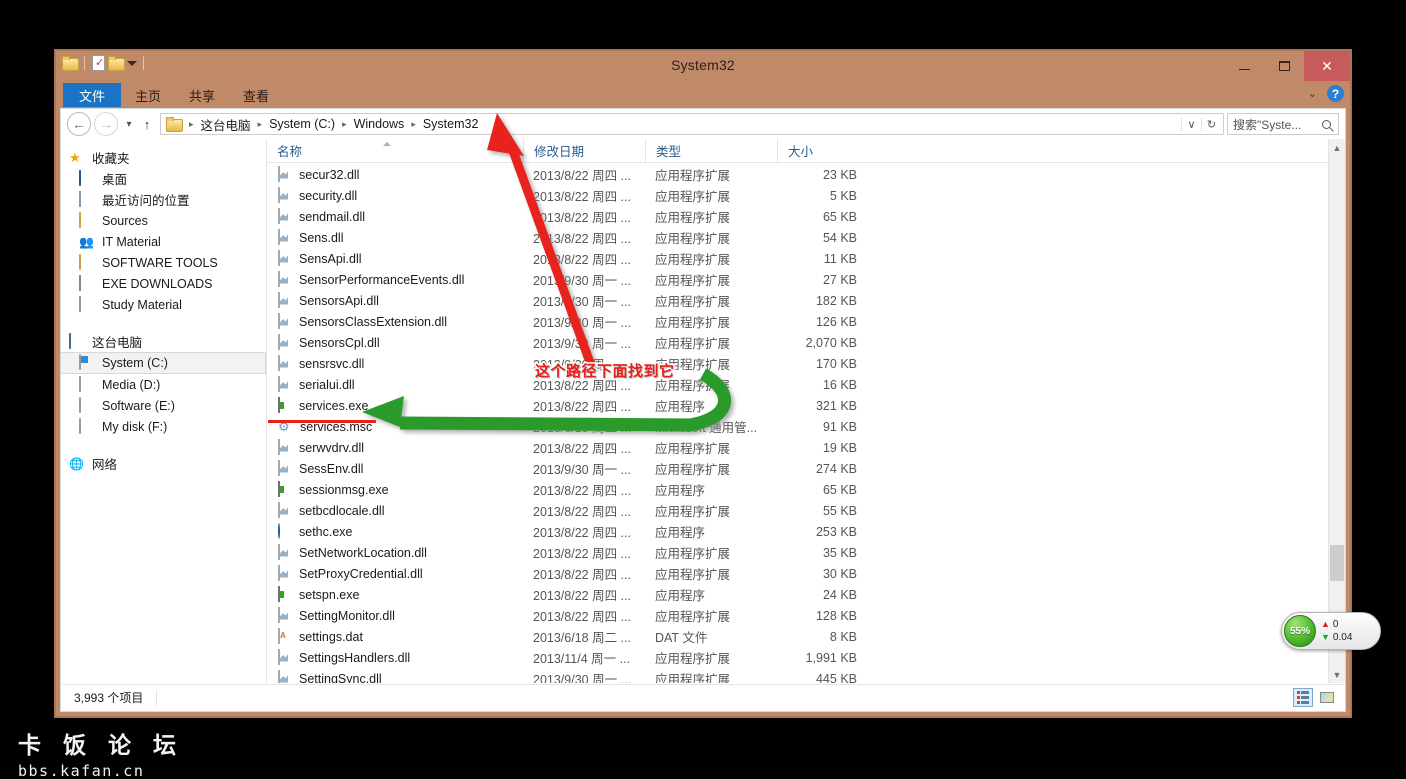 The width and height of the screenshot is (1406, 779). What do you see at coordinates (1337, 563) in the screenshot?
I see `scrollbar-thumb` at bounding box center [1337, 563].